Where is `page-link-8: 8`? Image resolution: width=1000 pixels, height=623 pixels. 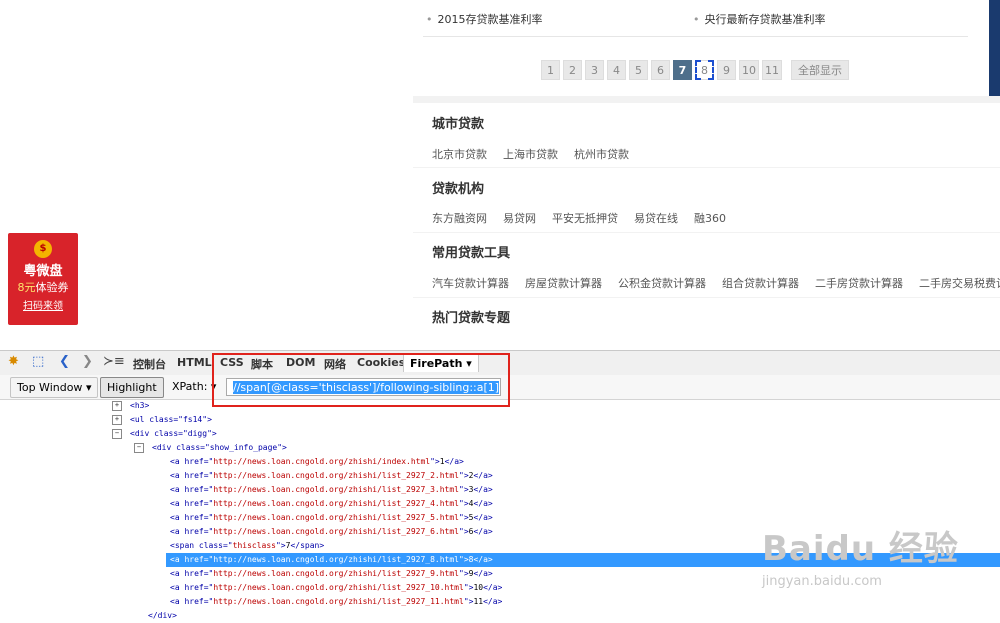
page-link-8: 8 is located at coordinates (704, 70).